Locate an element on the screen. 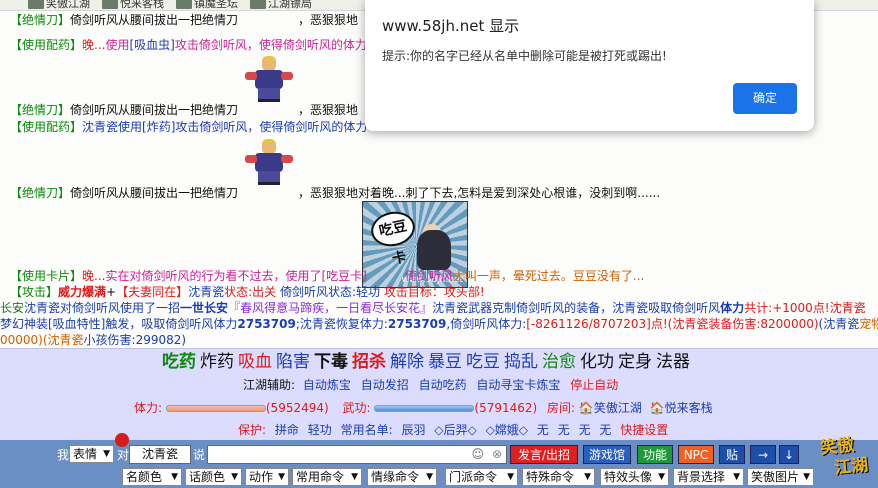  stop-auto-link: 停止自动 is located at coordinates (594, 385).